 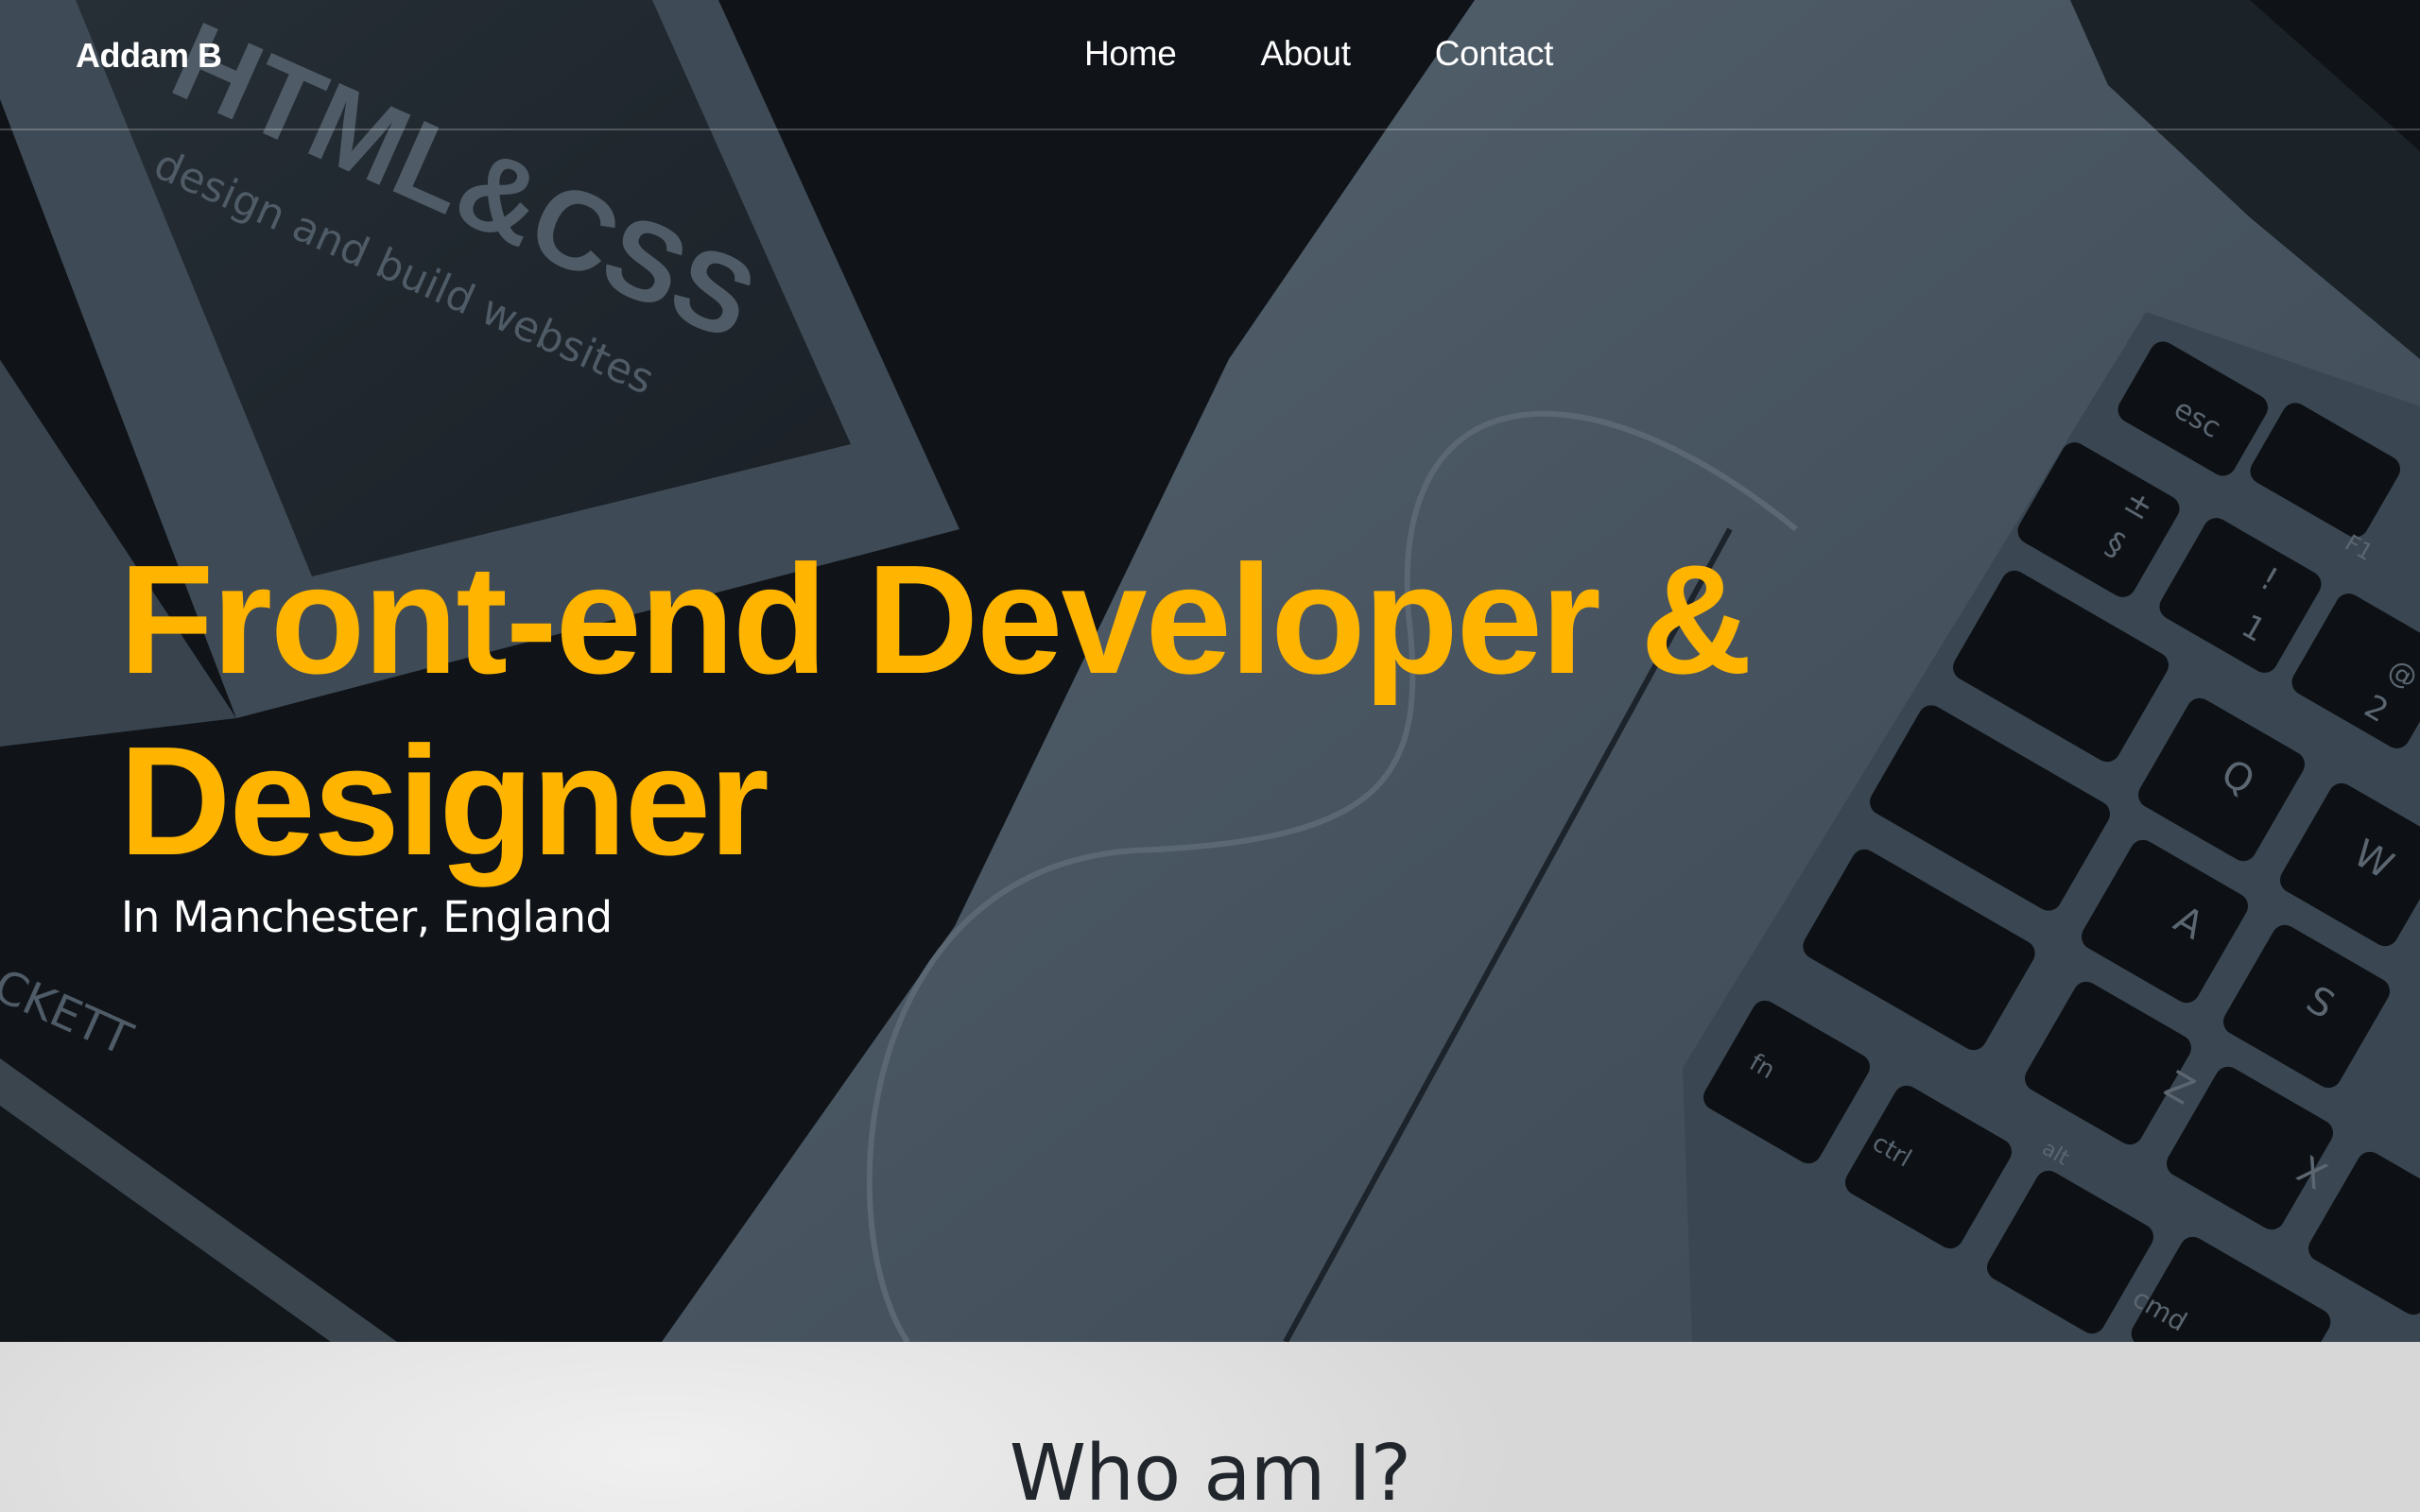 I want to click on about-section: Who am I?, so click(x=1210, y=1427).